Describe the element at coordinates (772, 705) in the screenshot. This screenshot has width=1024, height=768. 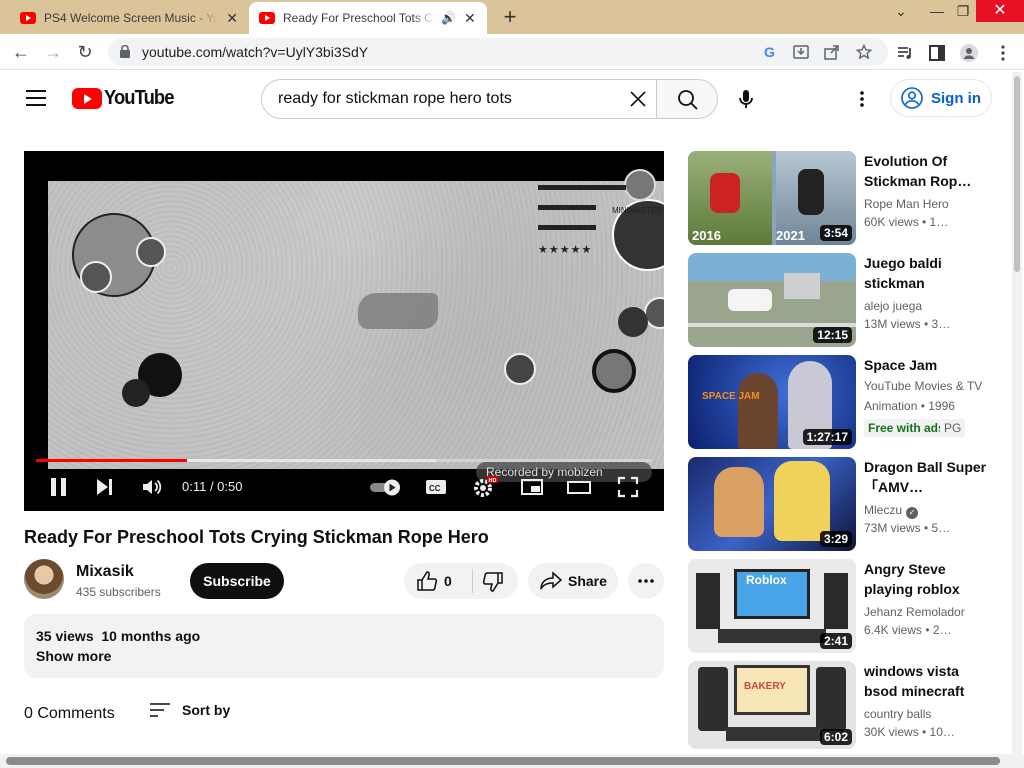
I see `video-thumbnail: BAKERY 6:02` at that location.